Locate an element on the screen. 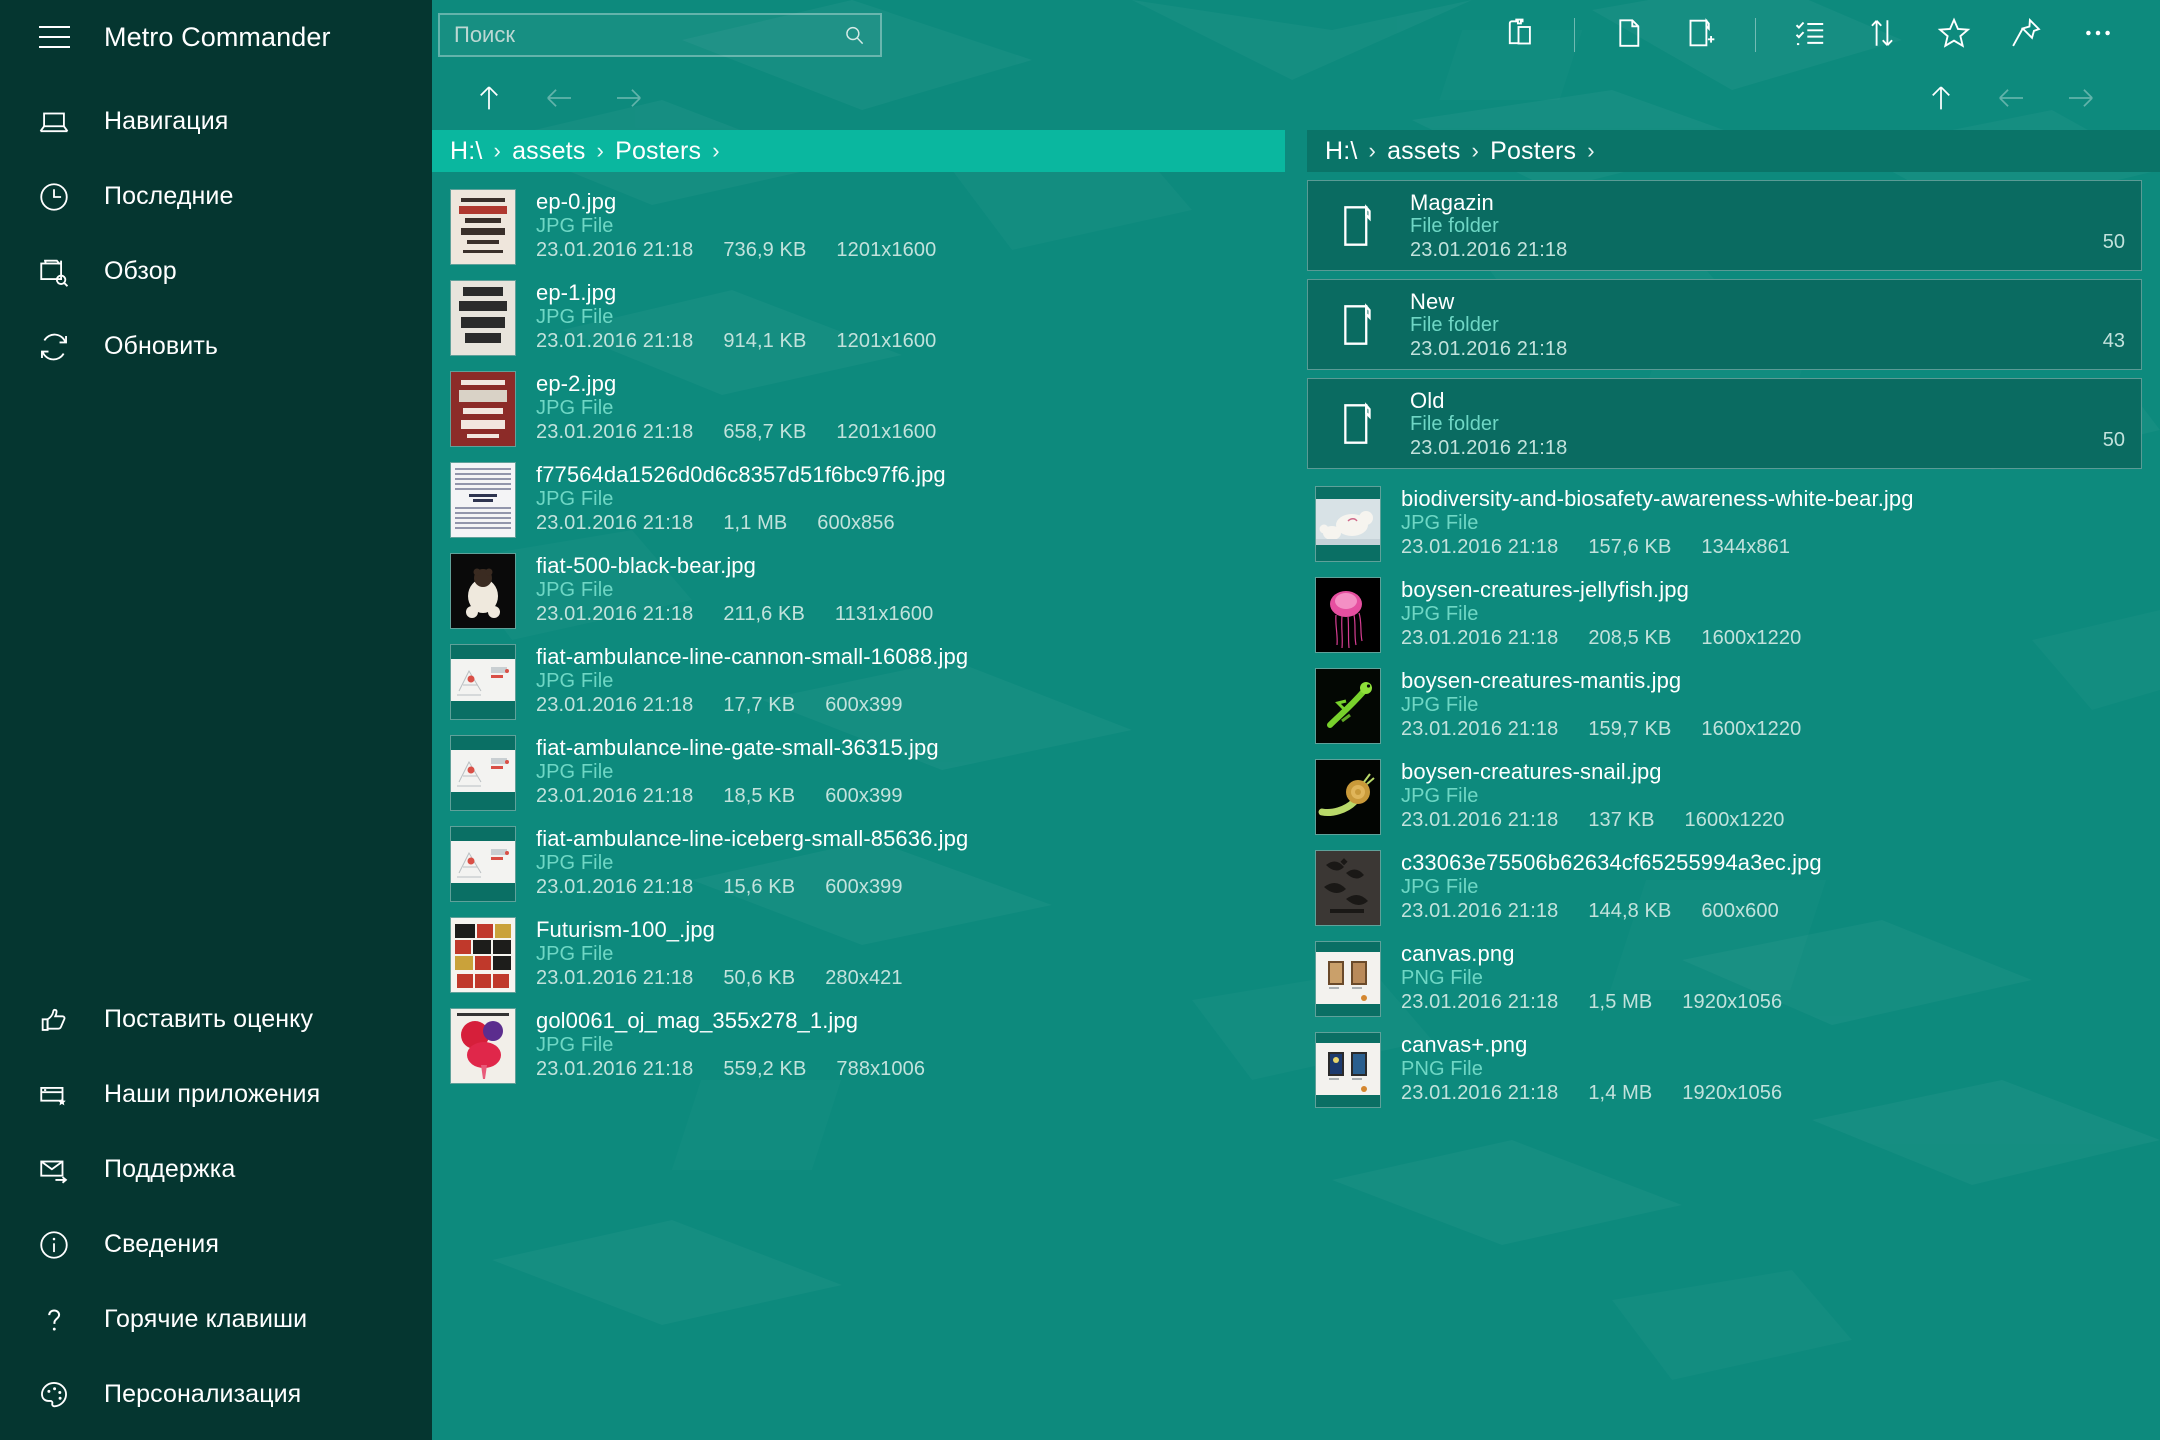  file-dimensions: 1344x861 is located at coordinates (1746, 547).